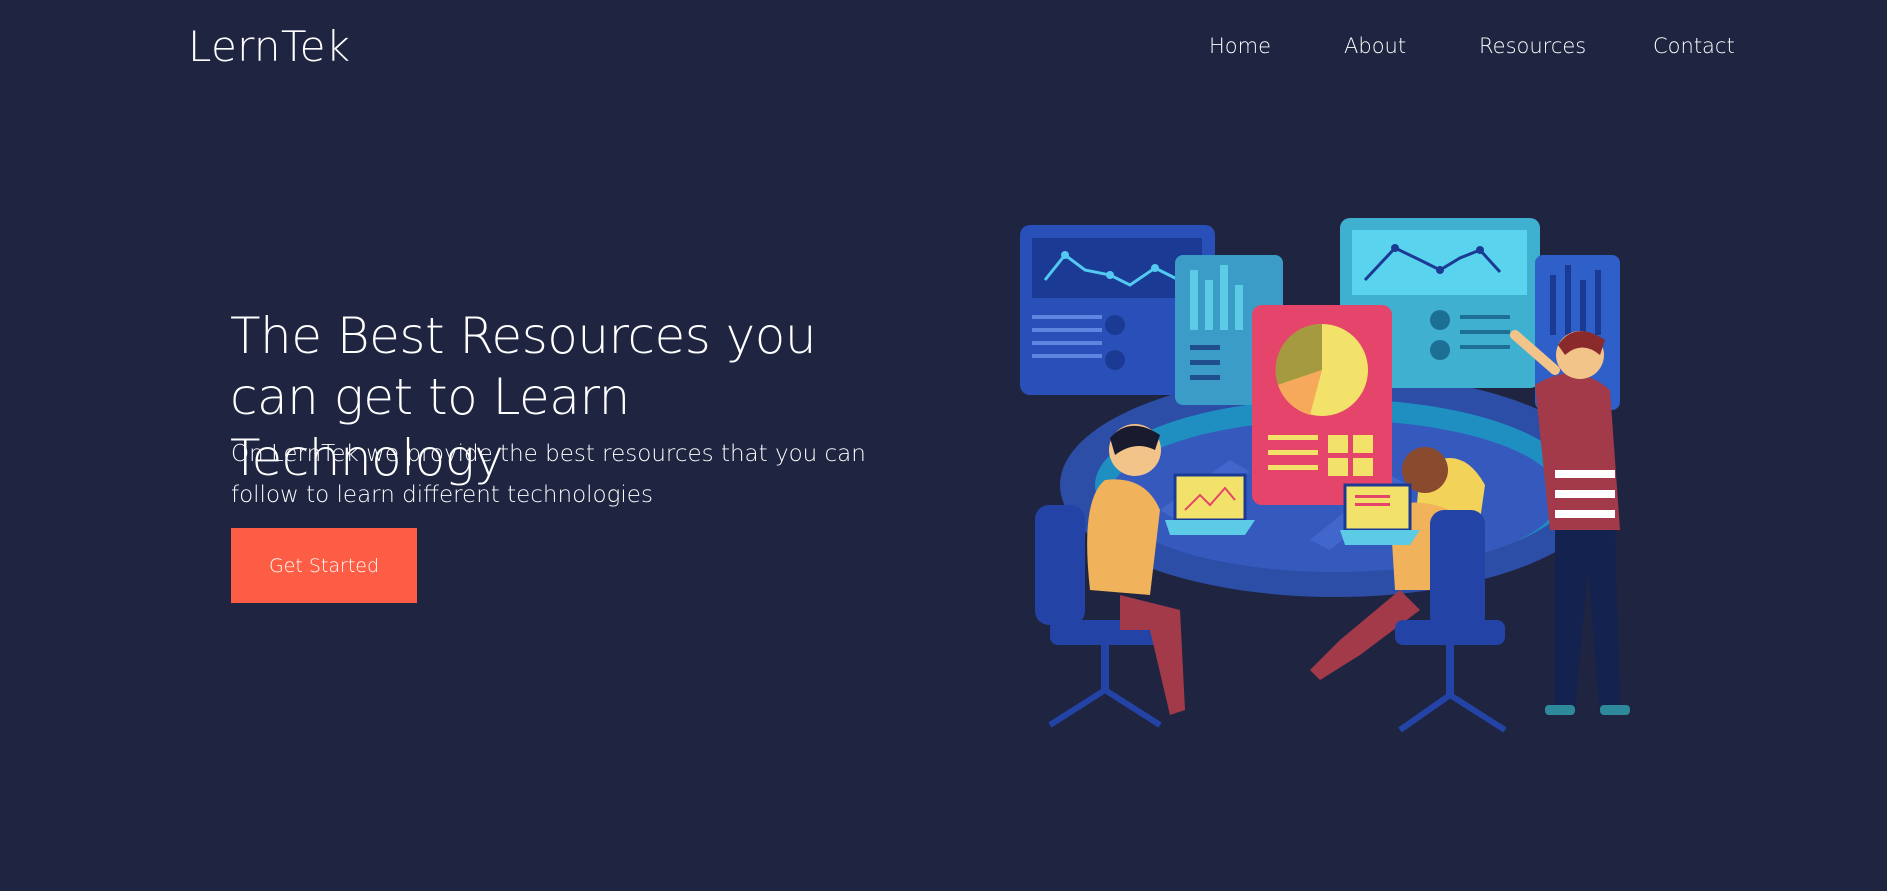 This screenshot has width=1887, height=891. What do you see at coordinates (1375, 46) in the screenshot?
I see `nav-link-about: About` at bounding box center [1375, 46].